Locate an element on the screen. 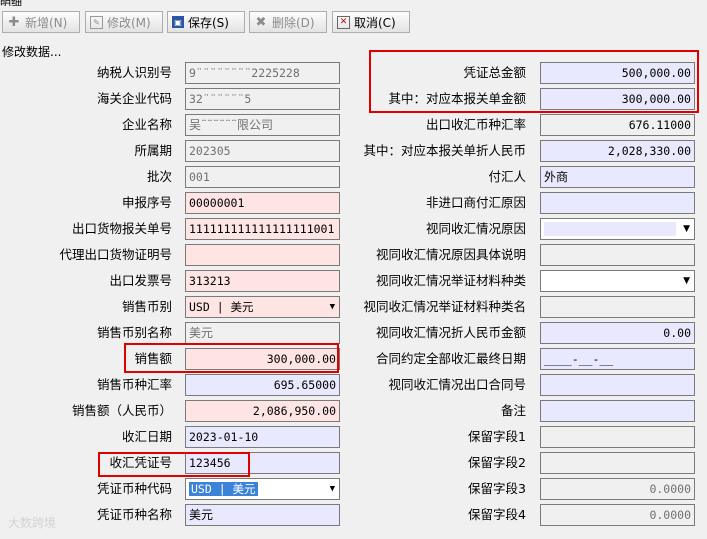  label-contract-final-date: 合同约定全部收汇最终日期 is located at coordinates (450, 358).